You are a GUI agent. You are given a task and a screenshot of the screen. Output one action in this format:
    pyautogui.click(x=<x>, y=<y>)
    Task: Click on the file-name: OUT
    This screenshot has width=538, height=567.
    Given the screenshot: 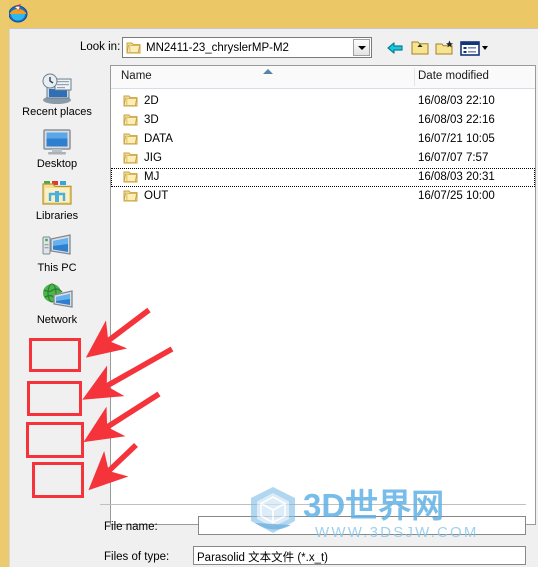 What is the action you would take?
    pyautogui.click(x=156, y=196)
    